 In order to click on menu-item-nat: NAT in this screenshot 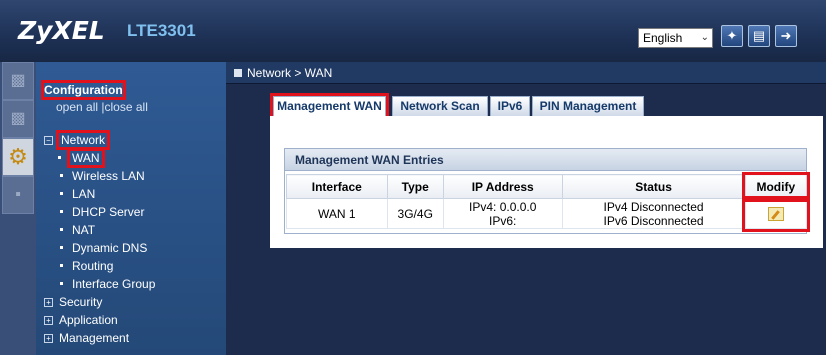, I will do `click(77, 230)`.